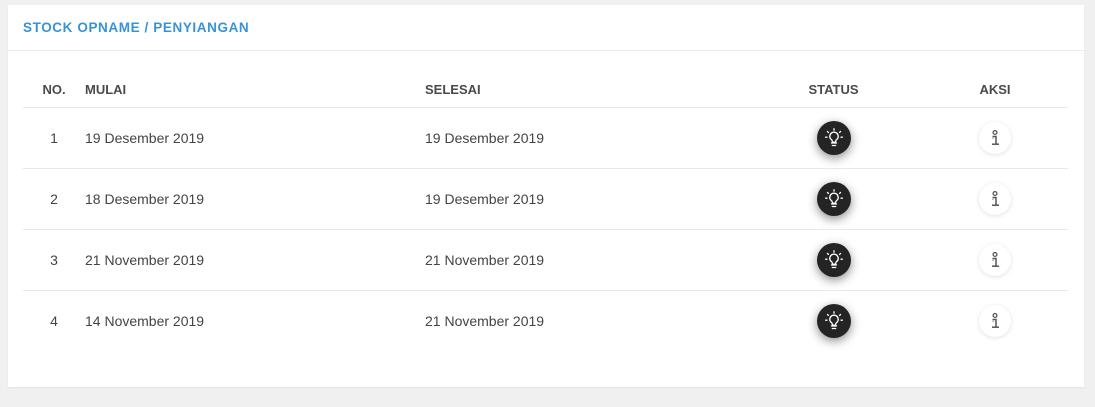 This screenshot has height=407, width=1095. I want to click on row-number: 2, so click(54, 199).